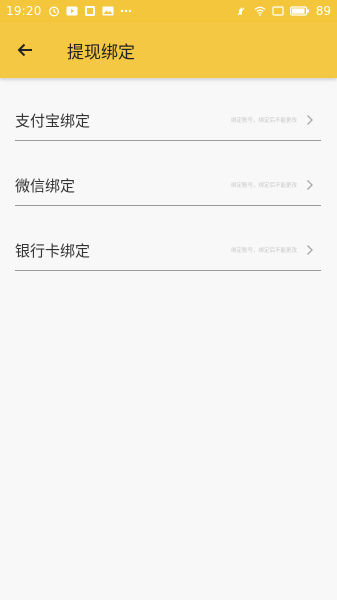 The width and height of the screenshot is (337, 600). I want to click on back-button, so click(25, 50).